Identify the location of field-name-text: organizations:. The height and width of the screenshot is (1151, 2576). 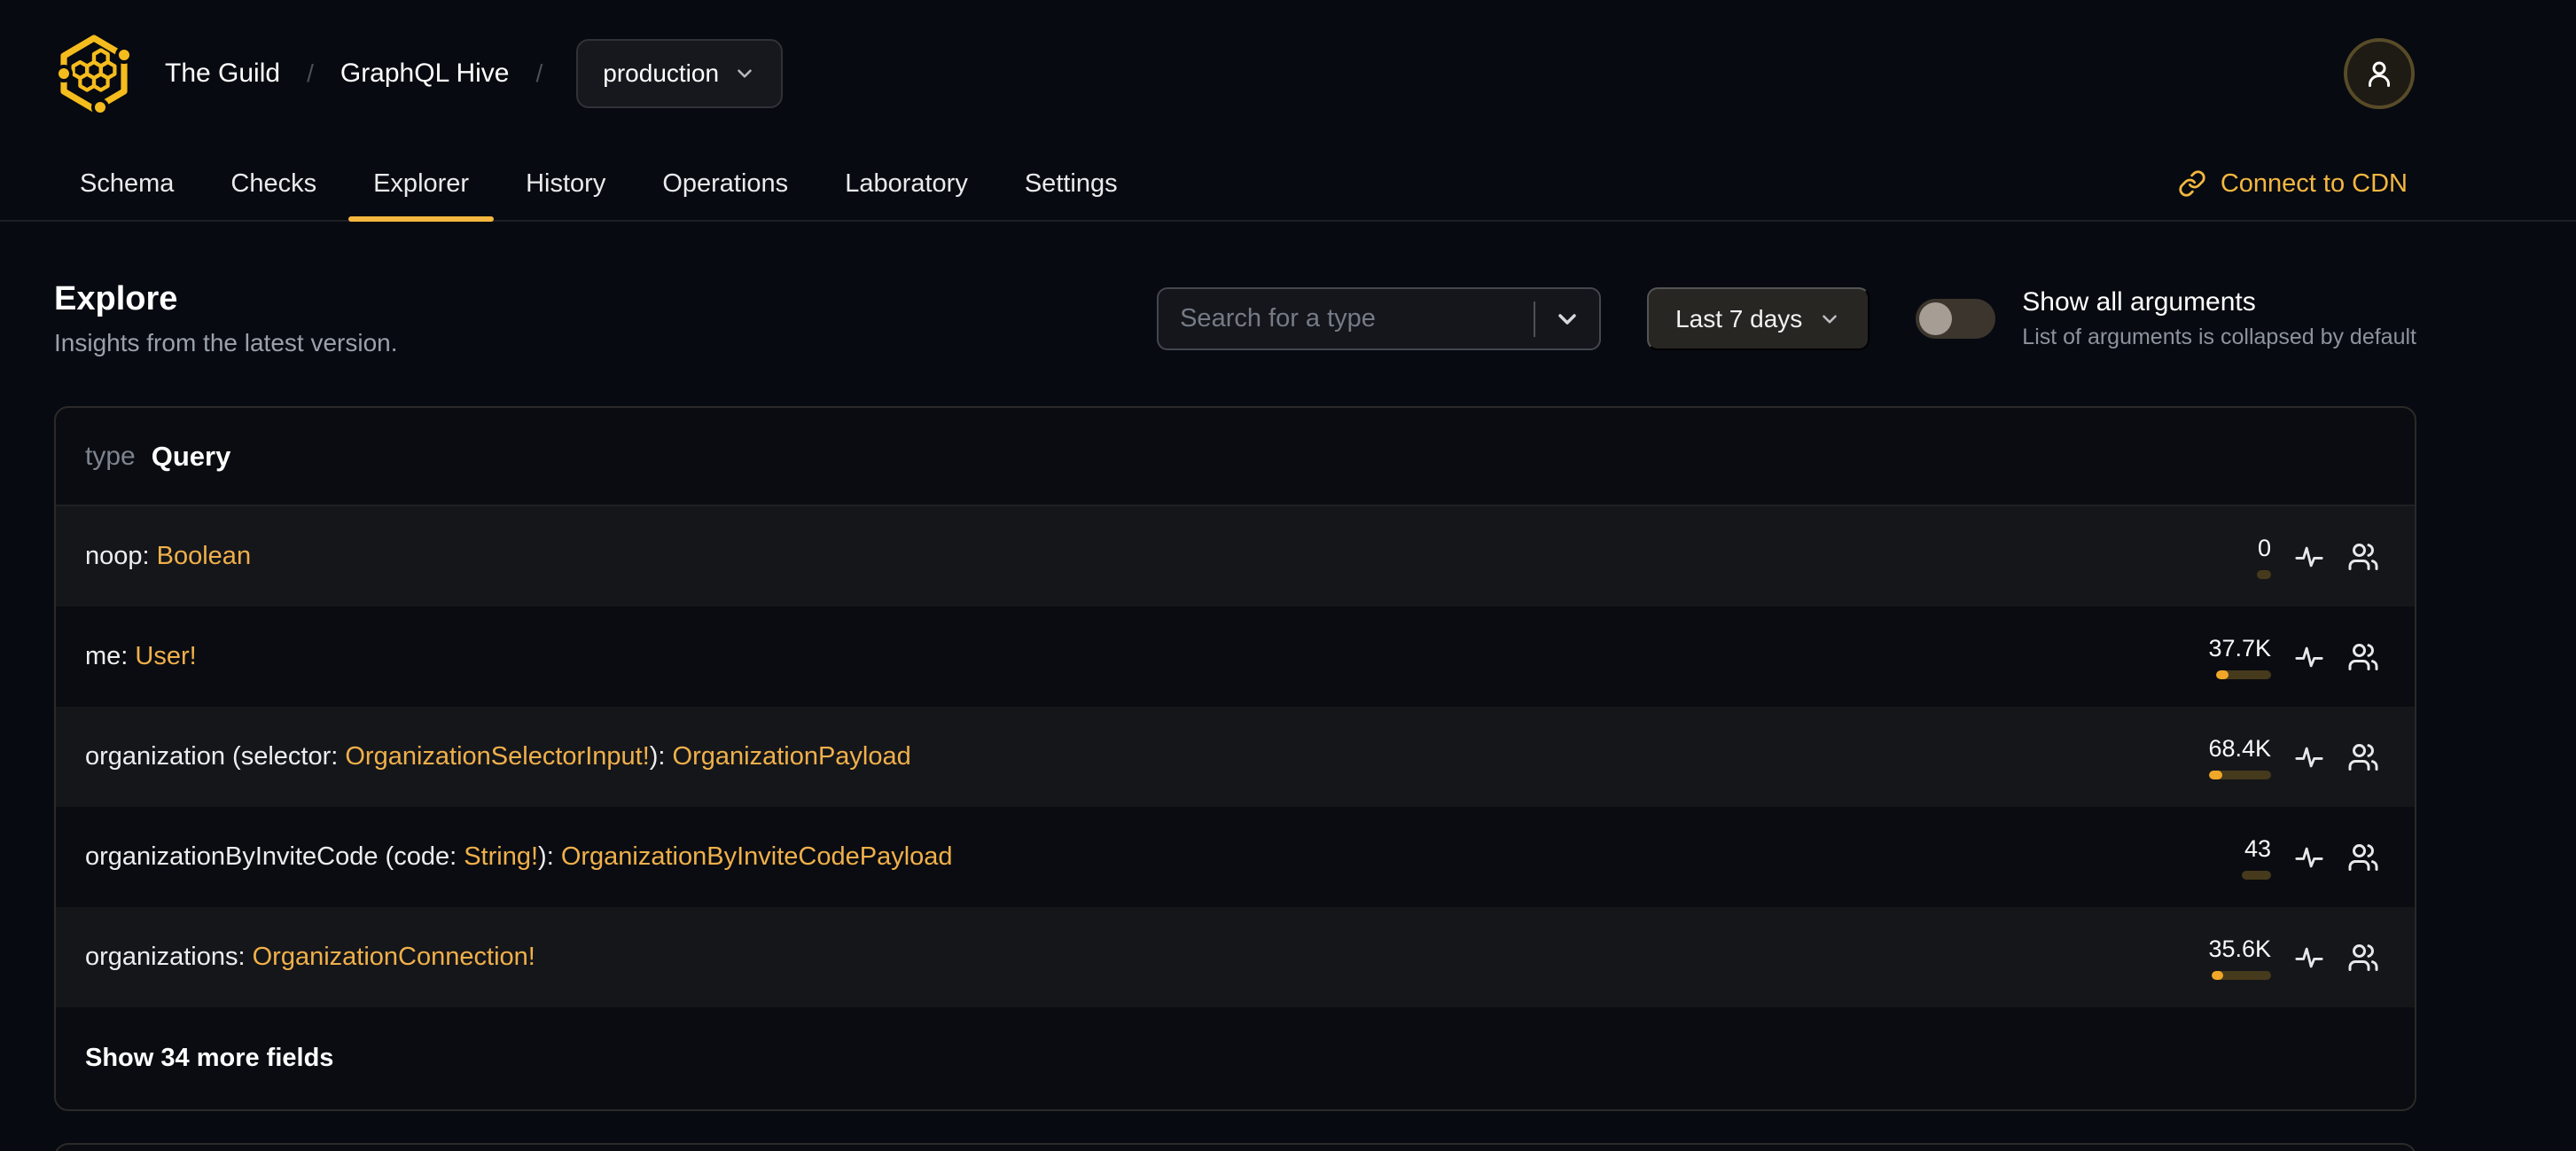
(169, 957).